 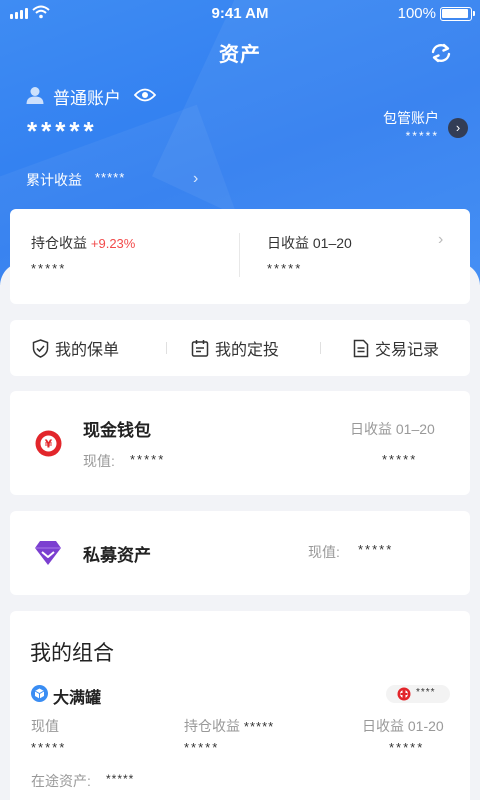 I want to click on my-policy-label: 我的保单, so click(x=87, y=350).